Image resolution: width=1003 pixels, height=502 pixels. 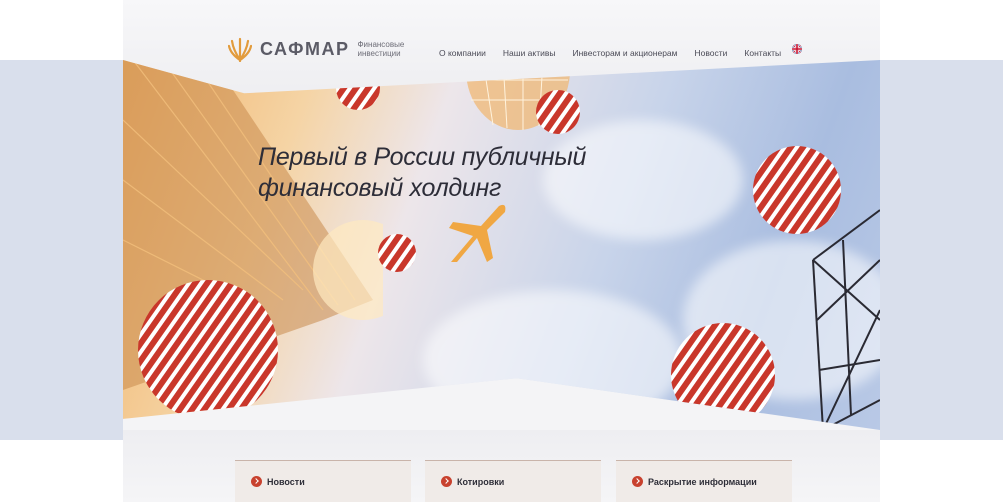 I want to click on card-quotes: Котировки, so click(x=513, y=481).